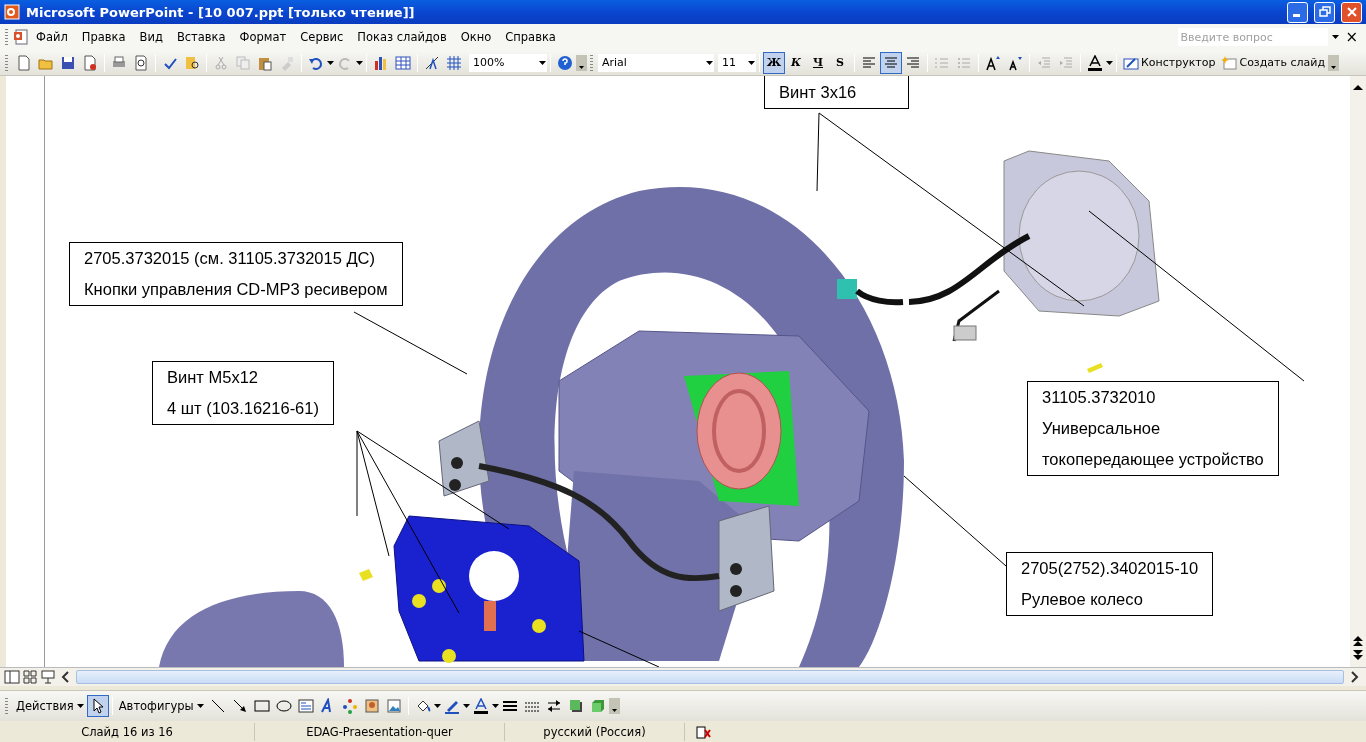 This screenshot has height=742, width=1366. I want to click on line-icon, so click(217, 706).